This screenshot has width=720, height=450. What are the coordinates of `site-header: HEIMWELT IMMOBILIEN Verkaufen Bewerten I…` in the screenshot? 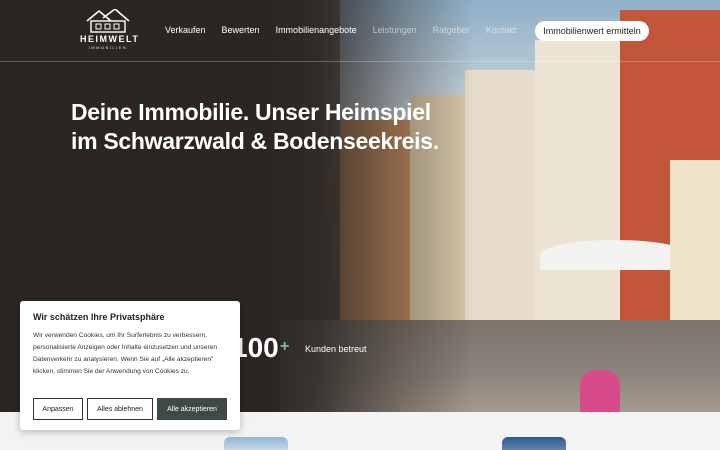 It's located at (360, 31).